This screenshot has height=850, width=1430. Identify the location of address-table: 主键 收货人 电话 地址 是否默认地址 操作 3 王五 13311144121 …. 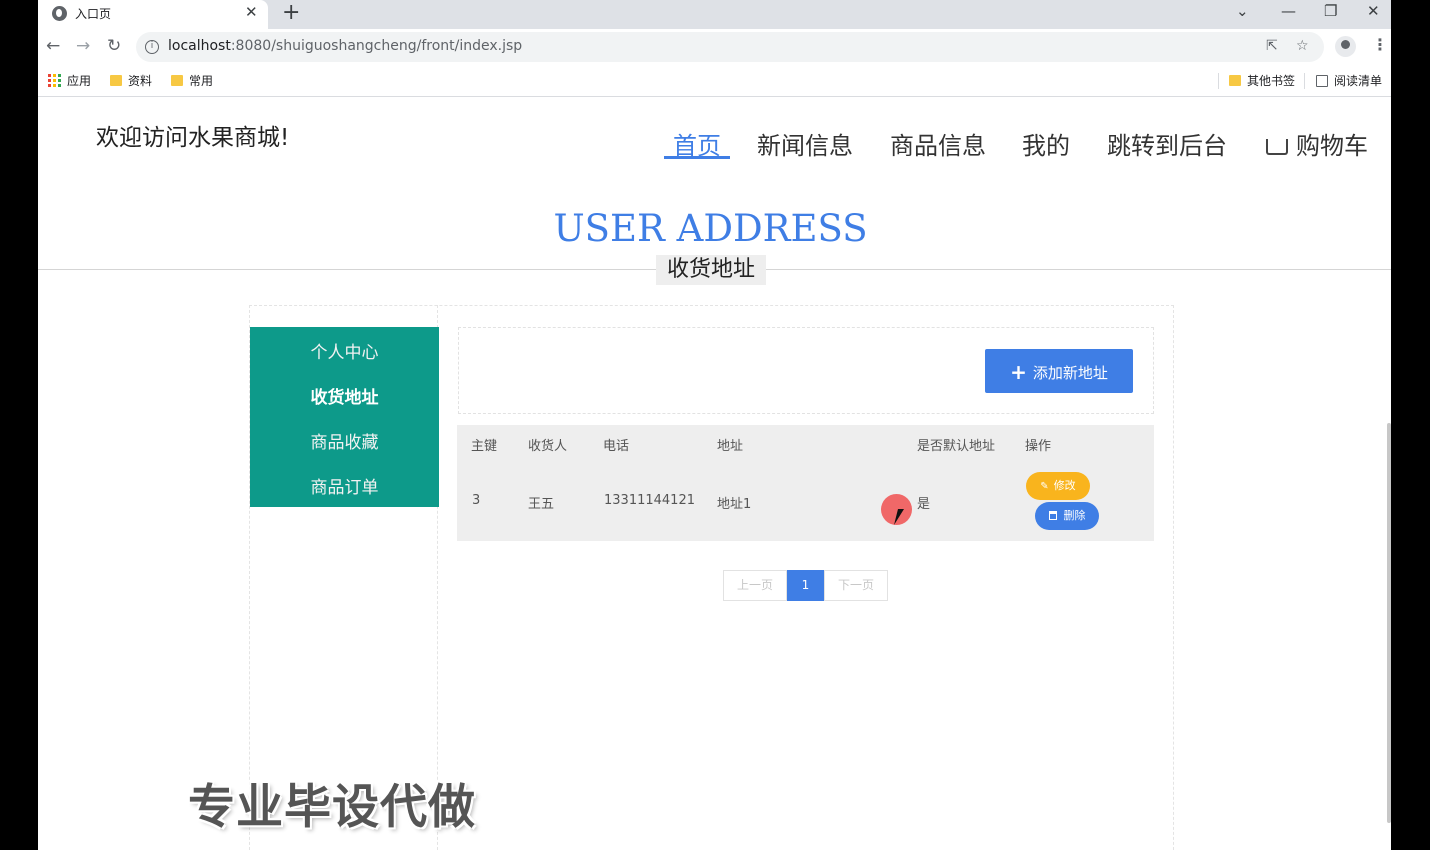
(805, 483).